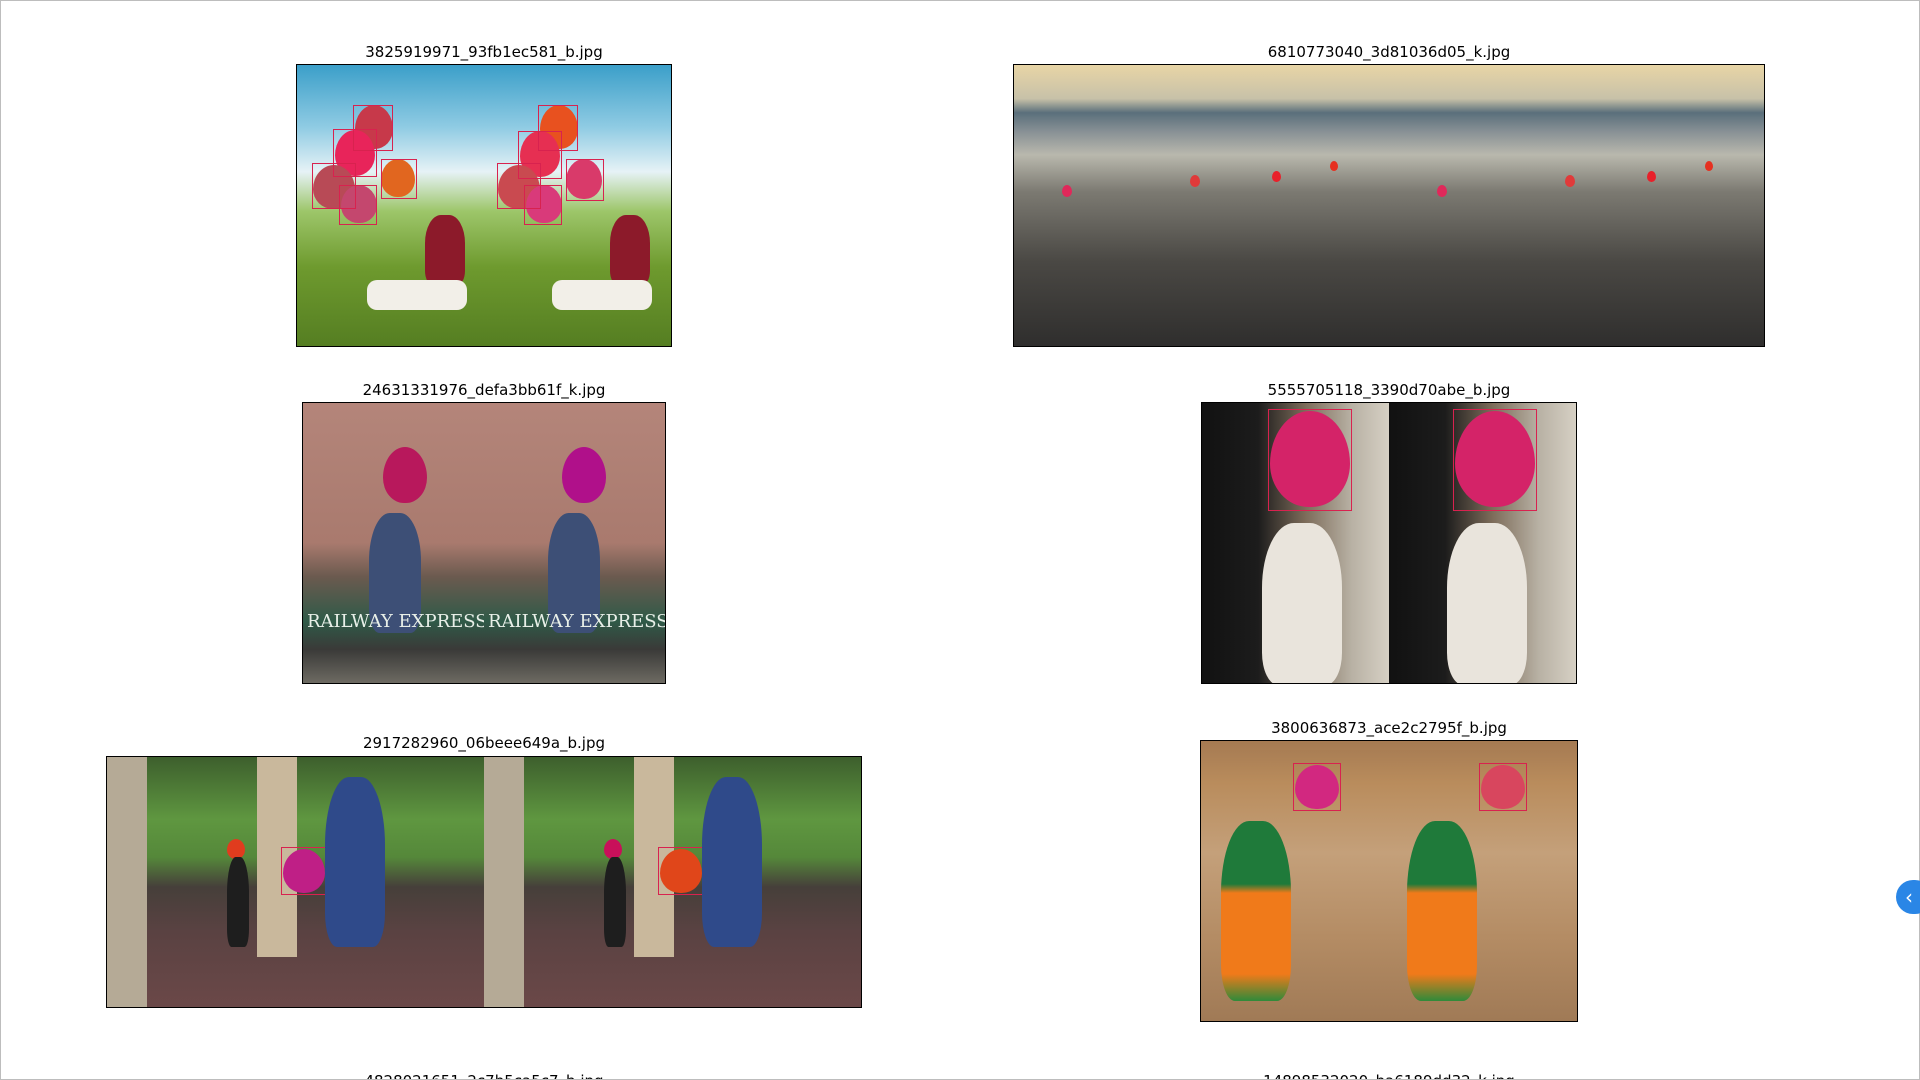  I want to click on image-filename: 4828021651_2c7b5ca5c7_b.jpg, so click(484, 1075).